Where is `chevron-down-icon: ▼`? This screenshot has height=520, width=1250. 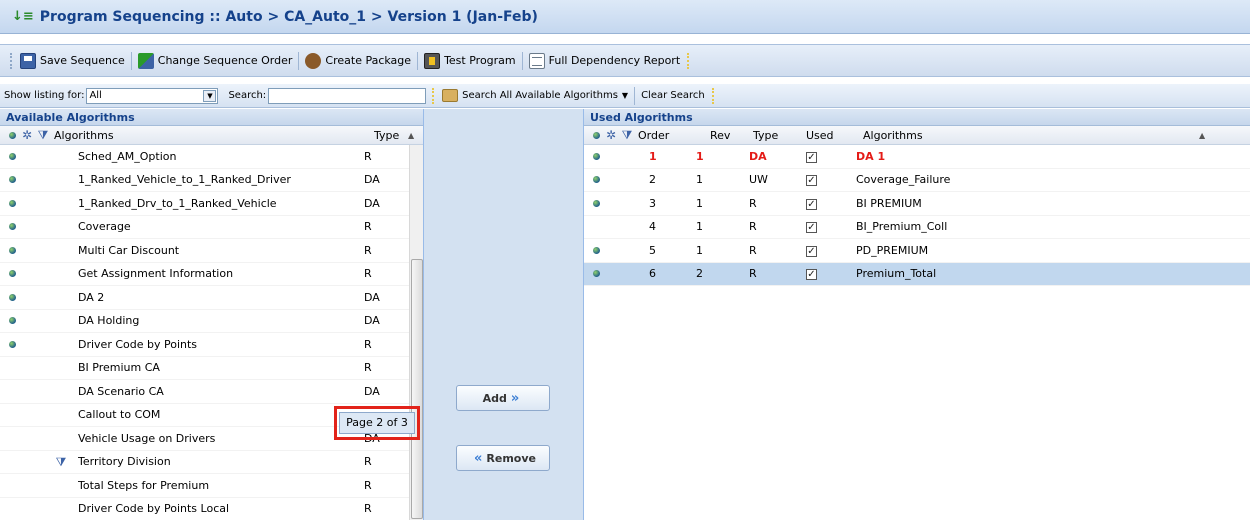 chevron-down-icon: ▼ is located at coordinates (210, 95).